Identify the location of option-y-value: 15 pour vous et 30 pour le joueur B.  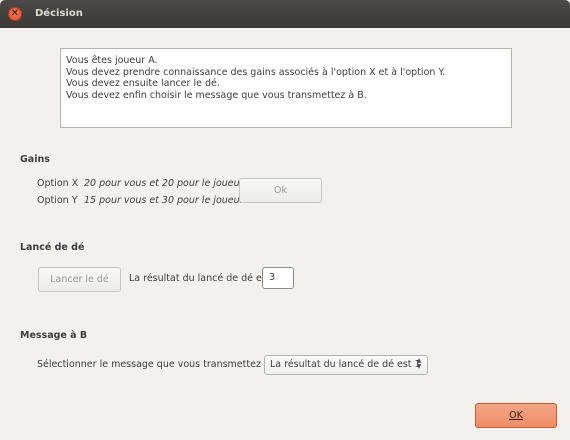
(169, 200).